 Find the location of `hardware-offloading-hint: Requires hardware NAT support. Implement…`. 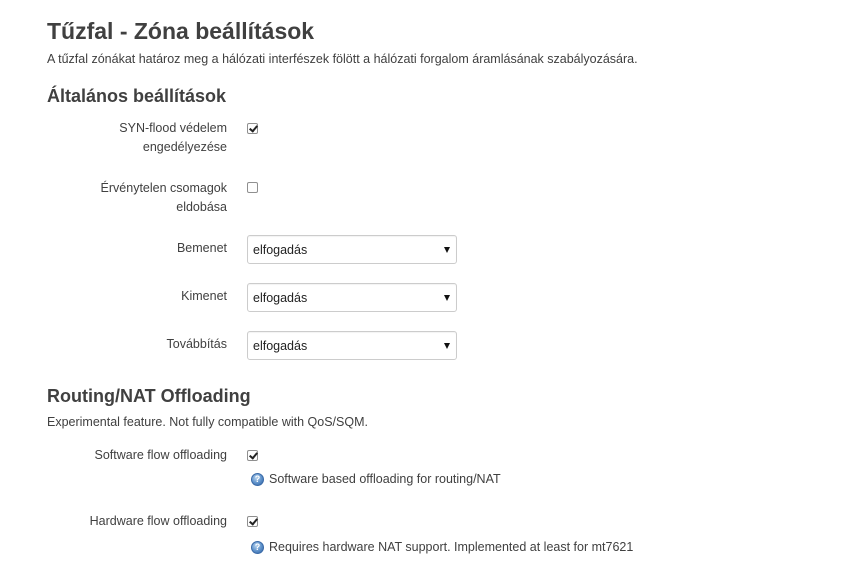

hardware-offloading-hint: Requires hardware NAT support. Implement… is located at coordinates (442, 547).